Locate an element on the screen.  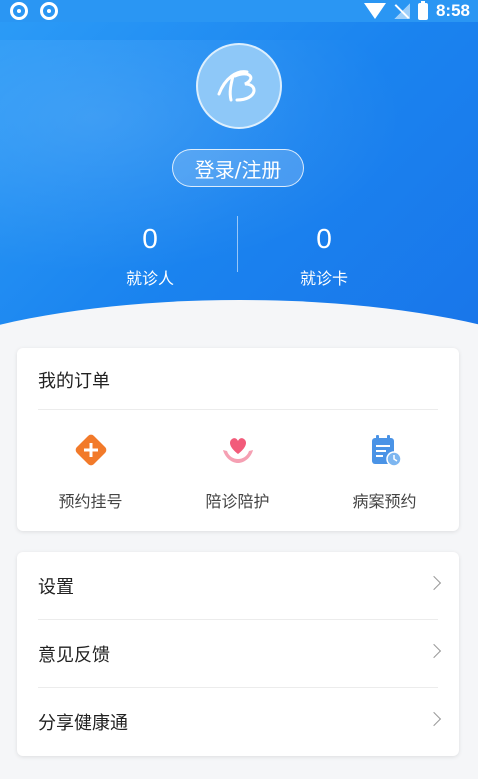
menu-item-feedback: 意见反馈 is located at coordinates (238, 654).